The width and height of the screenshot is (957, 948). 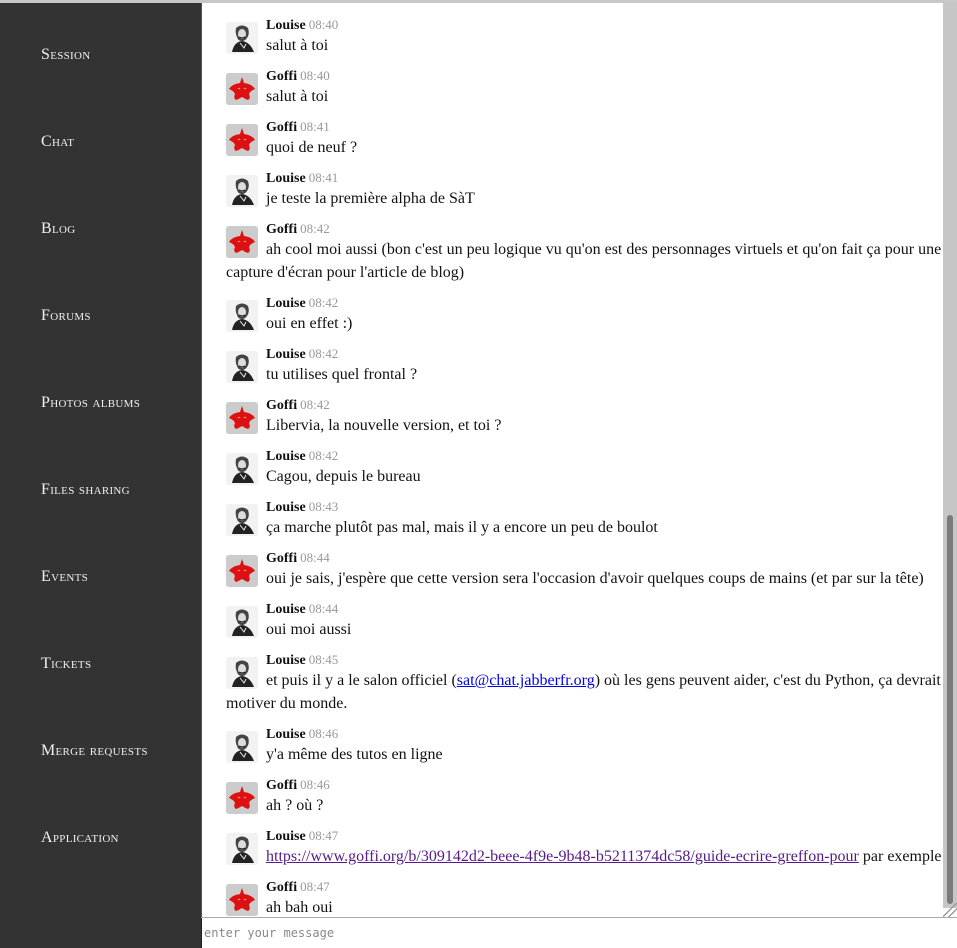 I want to click on message-timestamp: 08:45, so click(x=323, y=659).